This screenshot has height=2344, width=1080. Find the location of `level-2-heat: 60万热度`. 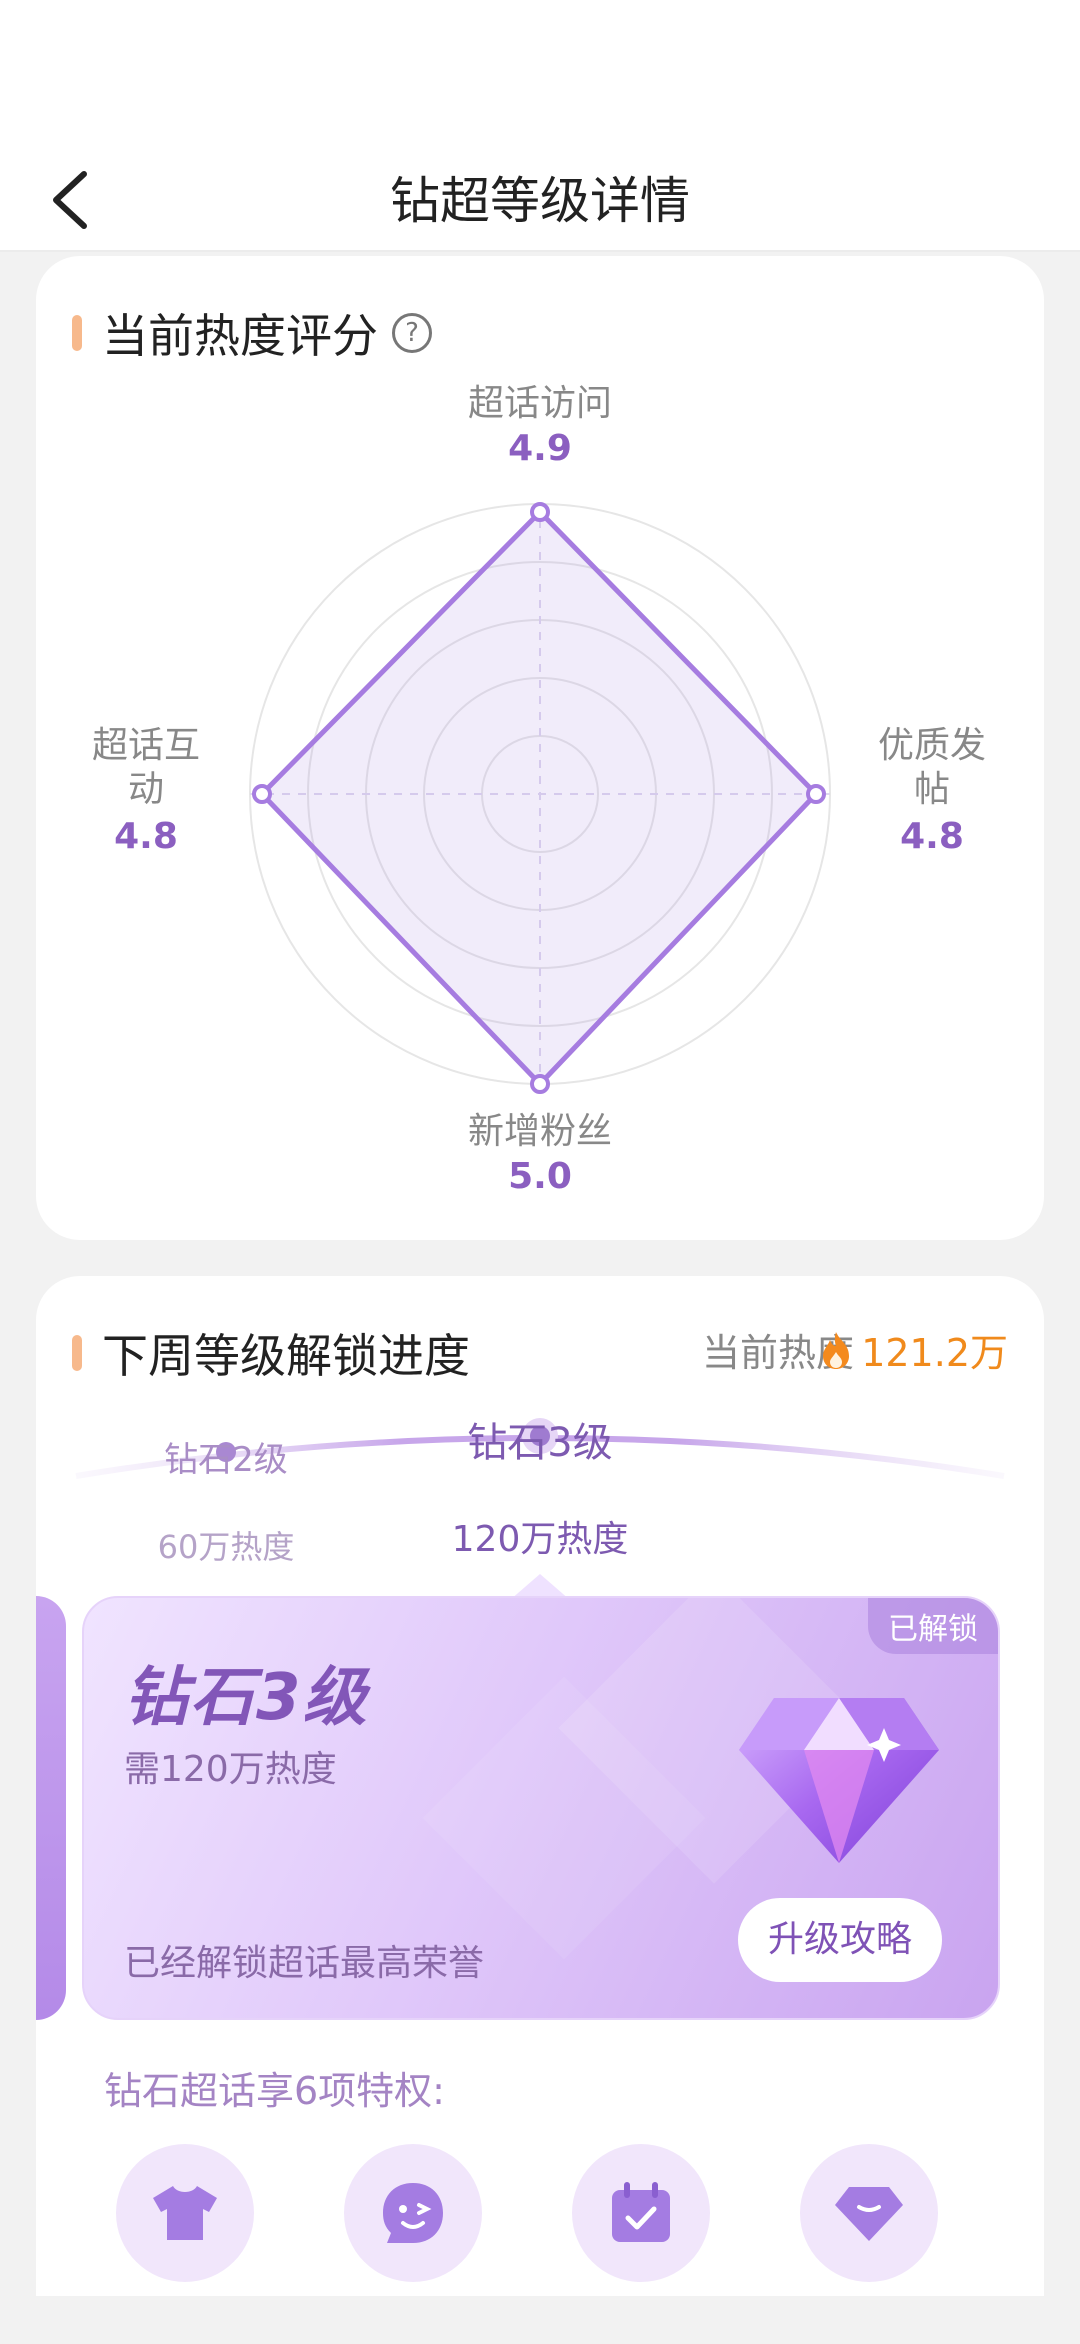

level-2-heat: 60万热度 is located at coordinates (226, 1547).